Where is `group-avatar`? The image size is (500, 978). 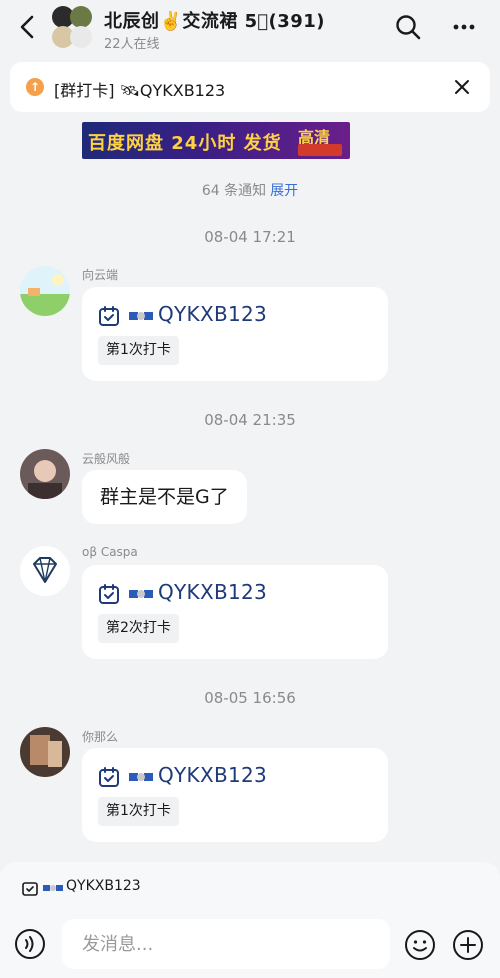
group-avatar is located at coordinates (73, 27).